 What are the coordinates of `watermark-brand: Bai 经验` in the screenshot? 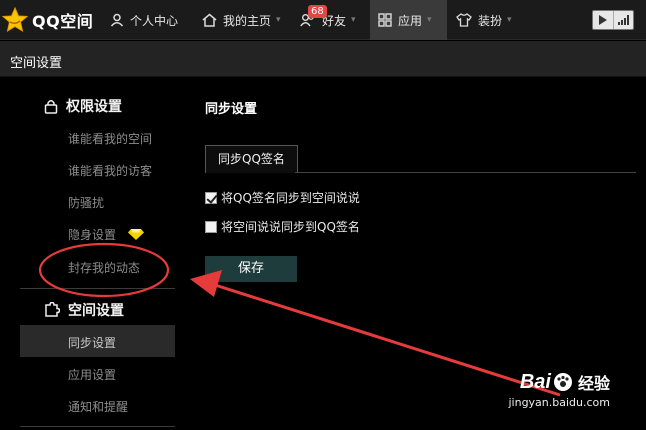 It's located at (559, 382).